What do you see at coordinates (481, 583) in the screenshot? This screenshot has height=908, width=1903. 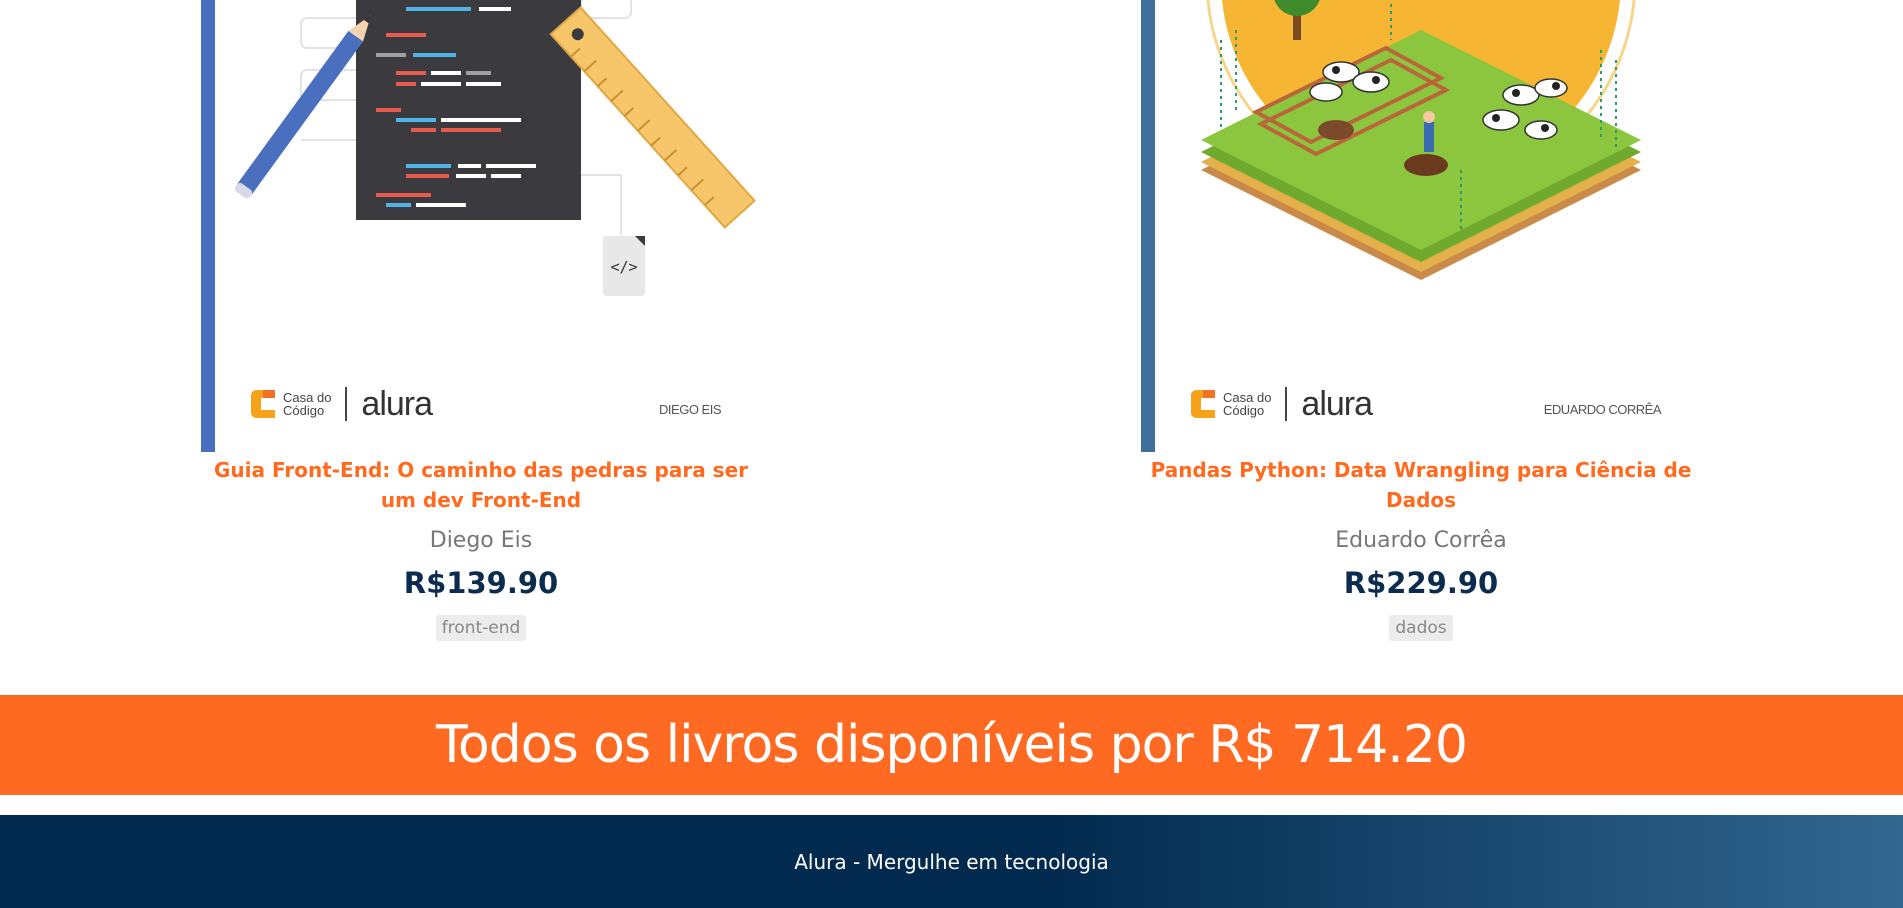 I see `book-price: R$139.90` at bounding box center [481, 583].